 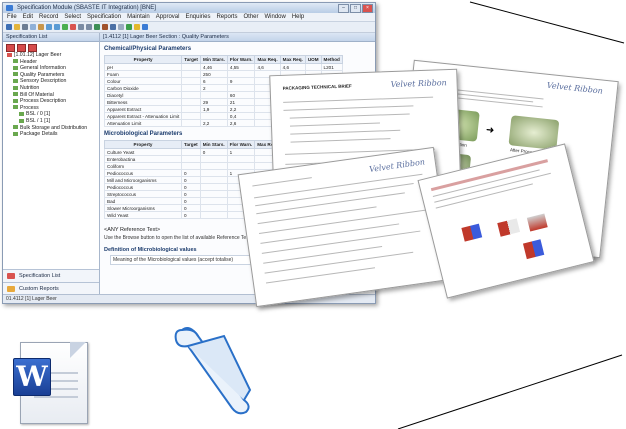 What do you see at coordinates (78, 350) in the screenshot?
I see `page-fold` at bounding box center [78, 350].